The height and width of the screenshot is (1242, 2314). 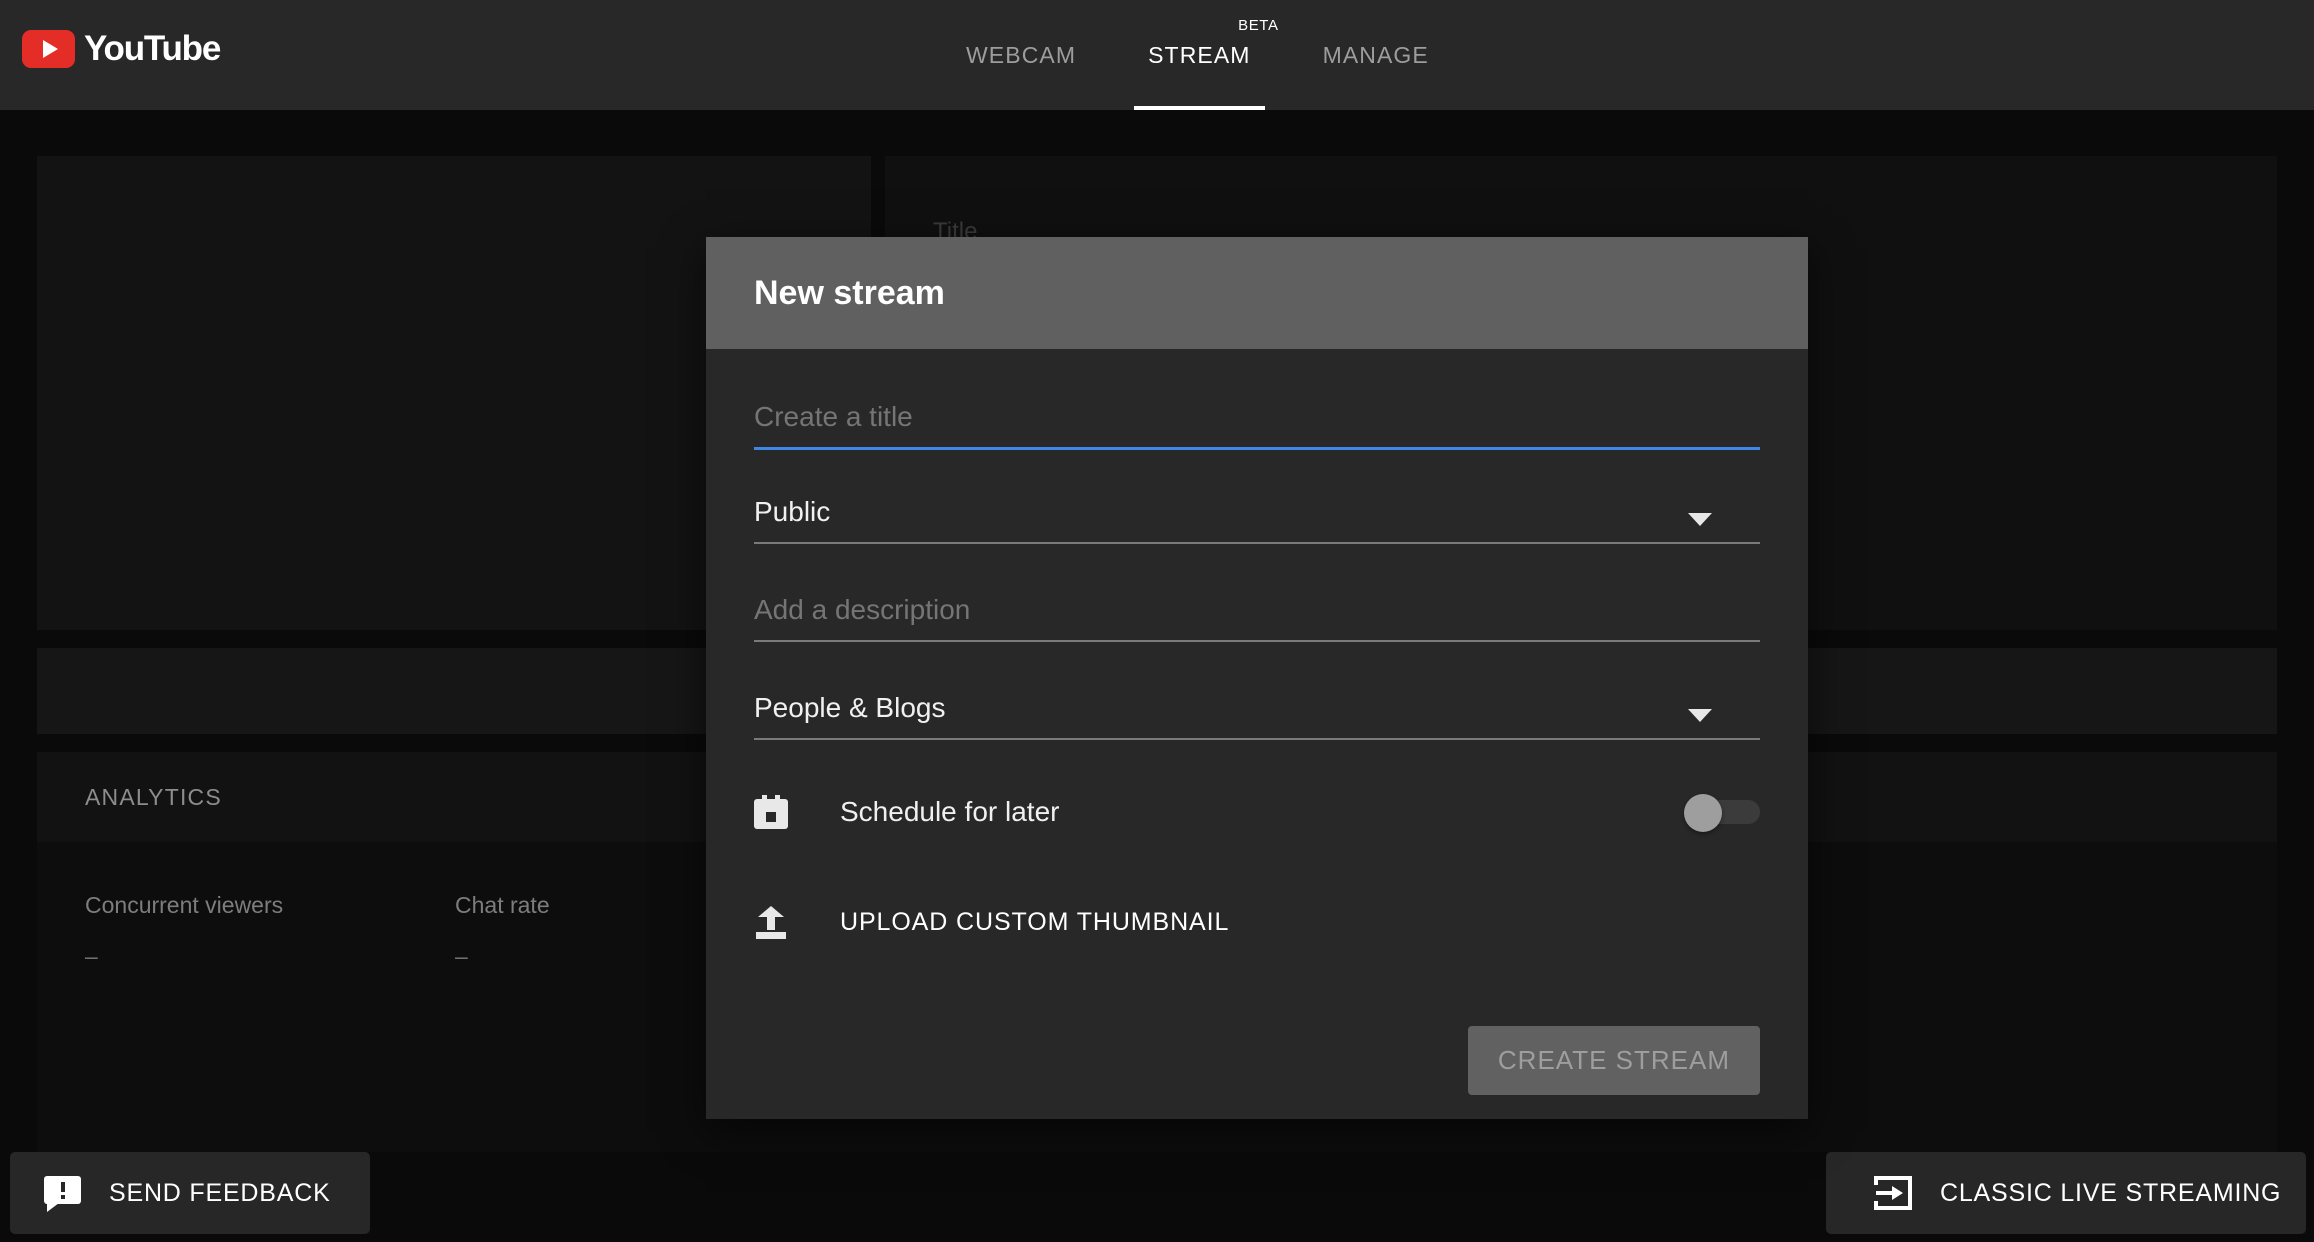 I want to click on stream-description-field, so click(x=1257, y=618).